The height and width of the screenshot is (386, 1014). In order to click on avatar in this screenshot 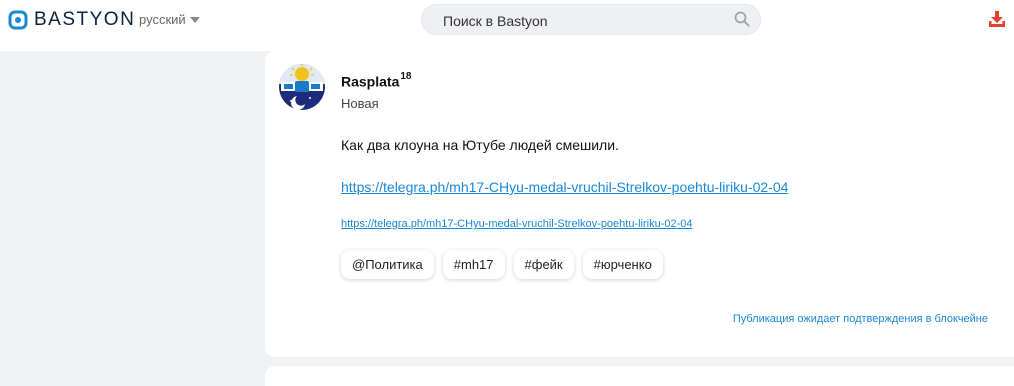, I will do `click(302, 87)`.